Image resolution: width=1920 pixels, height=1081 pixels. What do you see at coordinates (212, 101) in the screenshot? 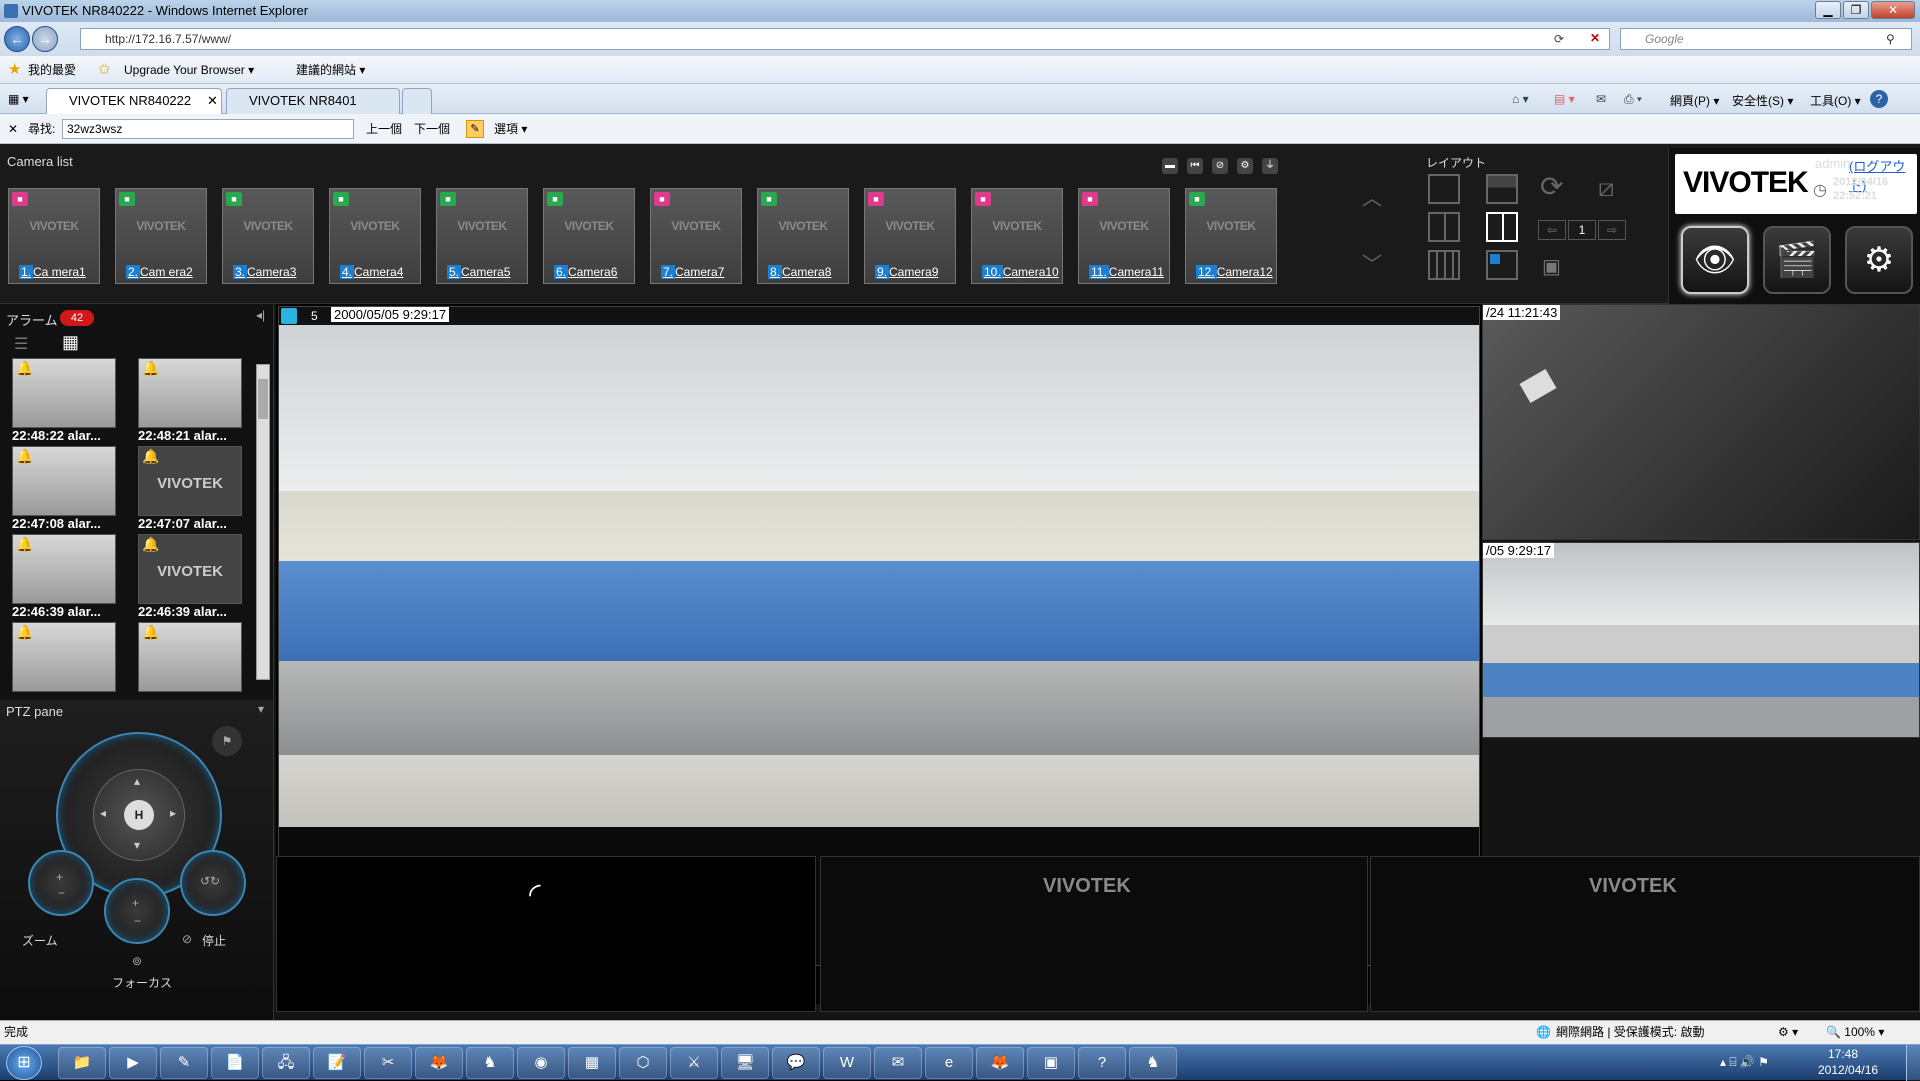
I see `close-tab-icon: ✕` at bounding box center [212, 101].